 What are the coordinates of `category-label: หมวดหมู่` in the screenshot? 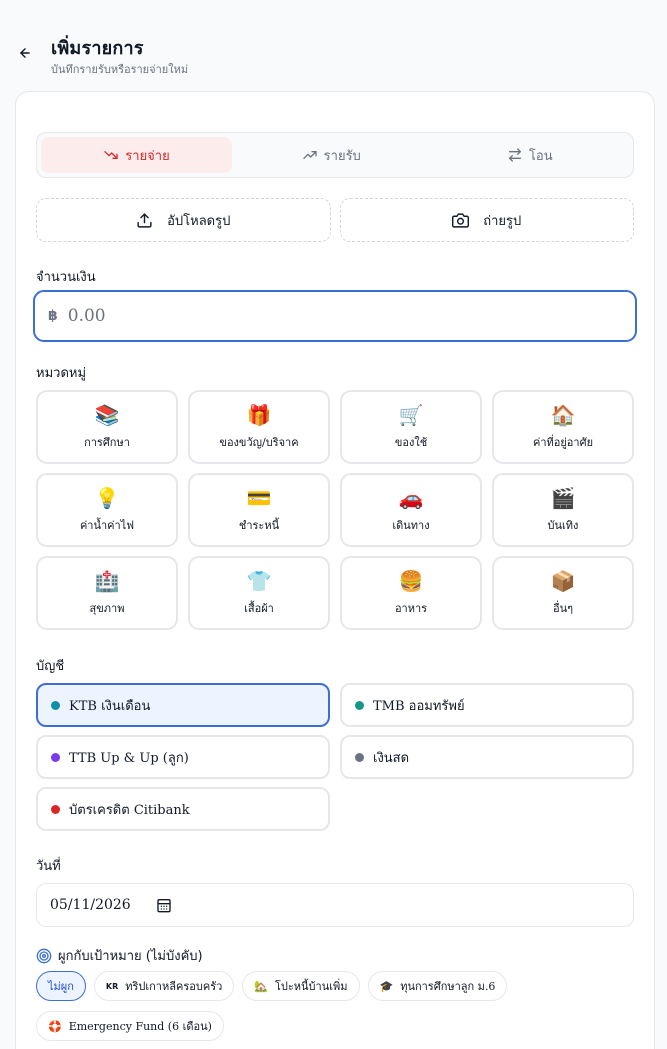 It's located at (61, 373).